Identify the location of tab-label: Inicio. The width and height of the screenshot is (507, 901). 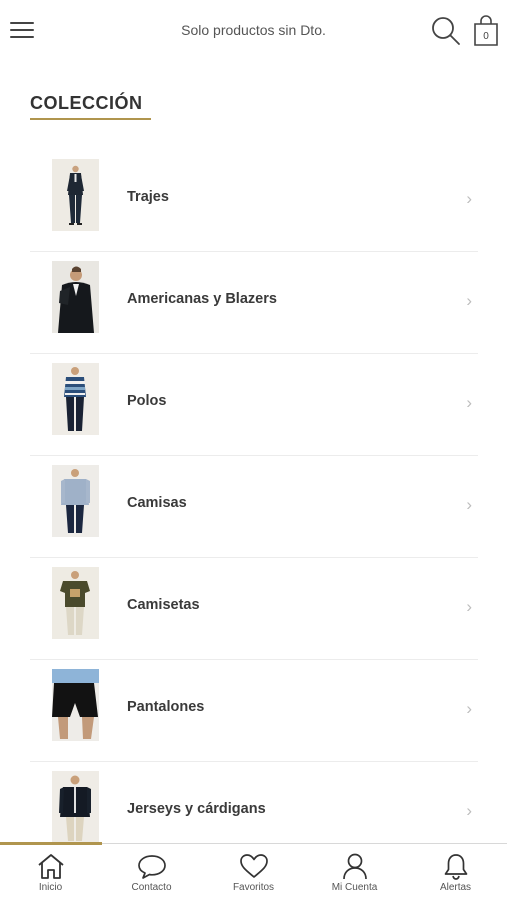
(50, 887).